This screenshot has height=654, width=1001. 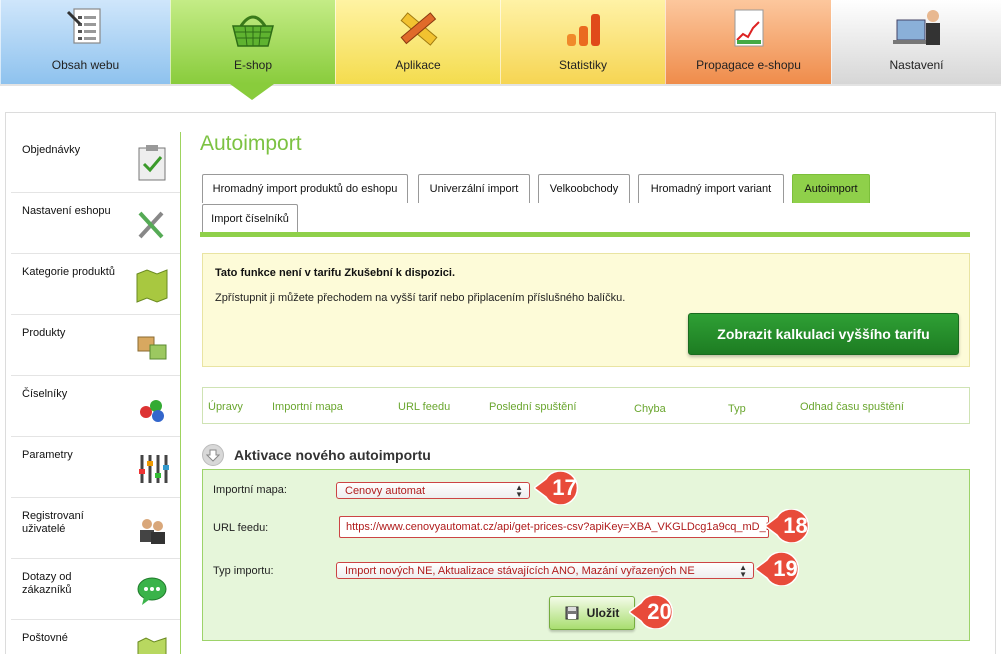 What do you see at coordinates (916, 65) in the screenshot?
I see `nav-tab-label: Nastavení` at bounding box center [916, 65].